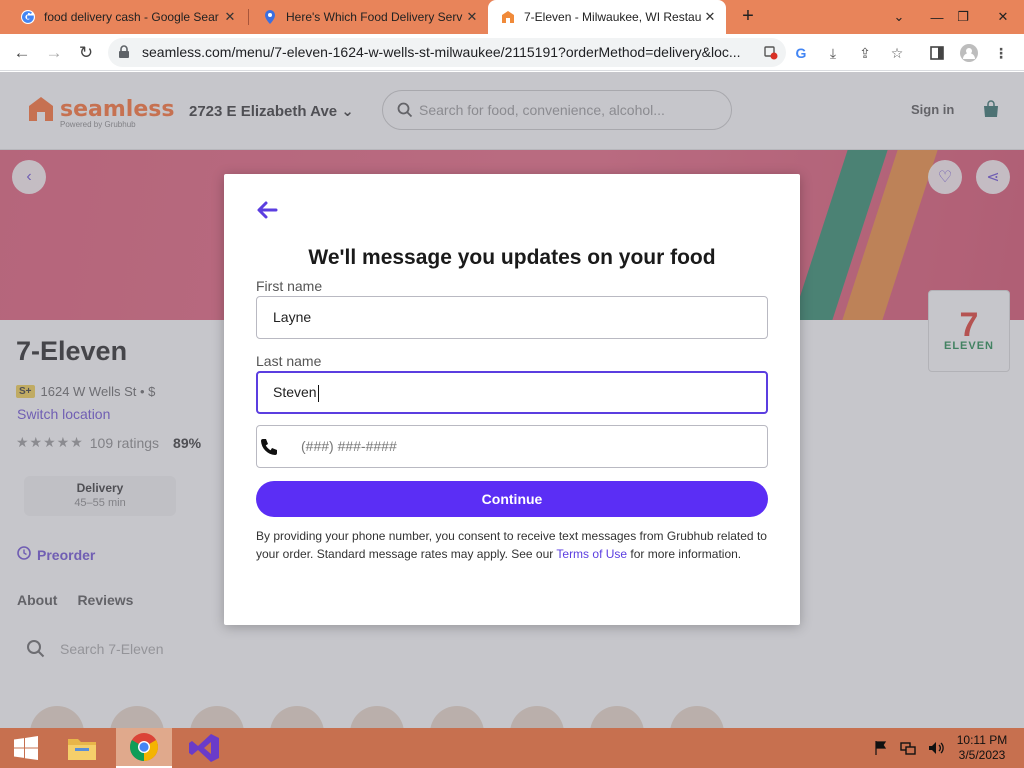 The height and width of the screenshot is (768, 1024). Describe the element at coordinates (295, 392) in the screenshot. I see `last-name-value: Steven` at that location.